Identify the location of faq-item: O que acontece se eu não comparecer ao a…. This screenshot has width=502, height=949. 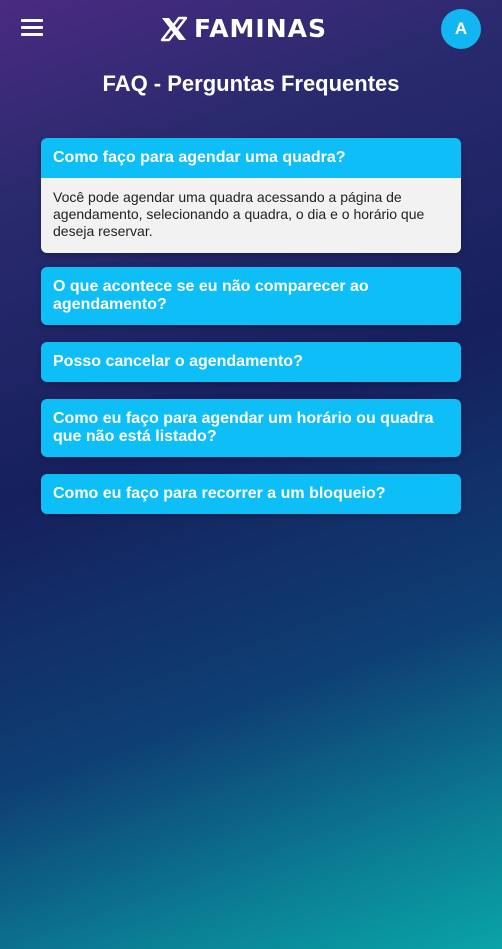
(251, 296).